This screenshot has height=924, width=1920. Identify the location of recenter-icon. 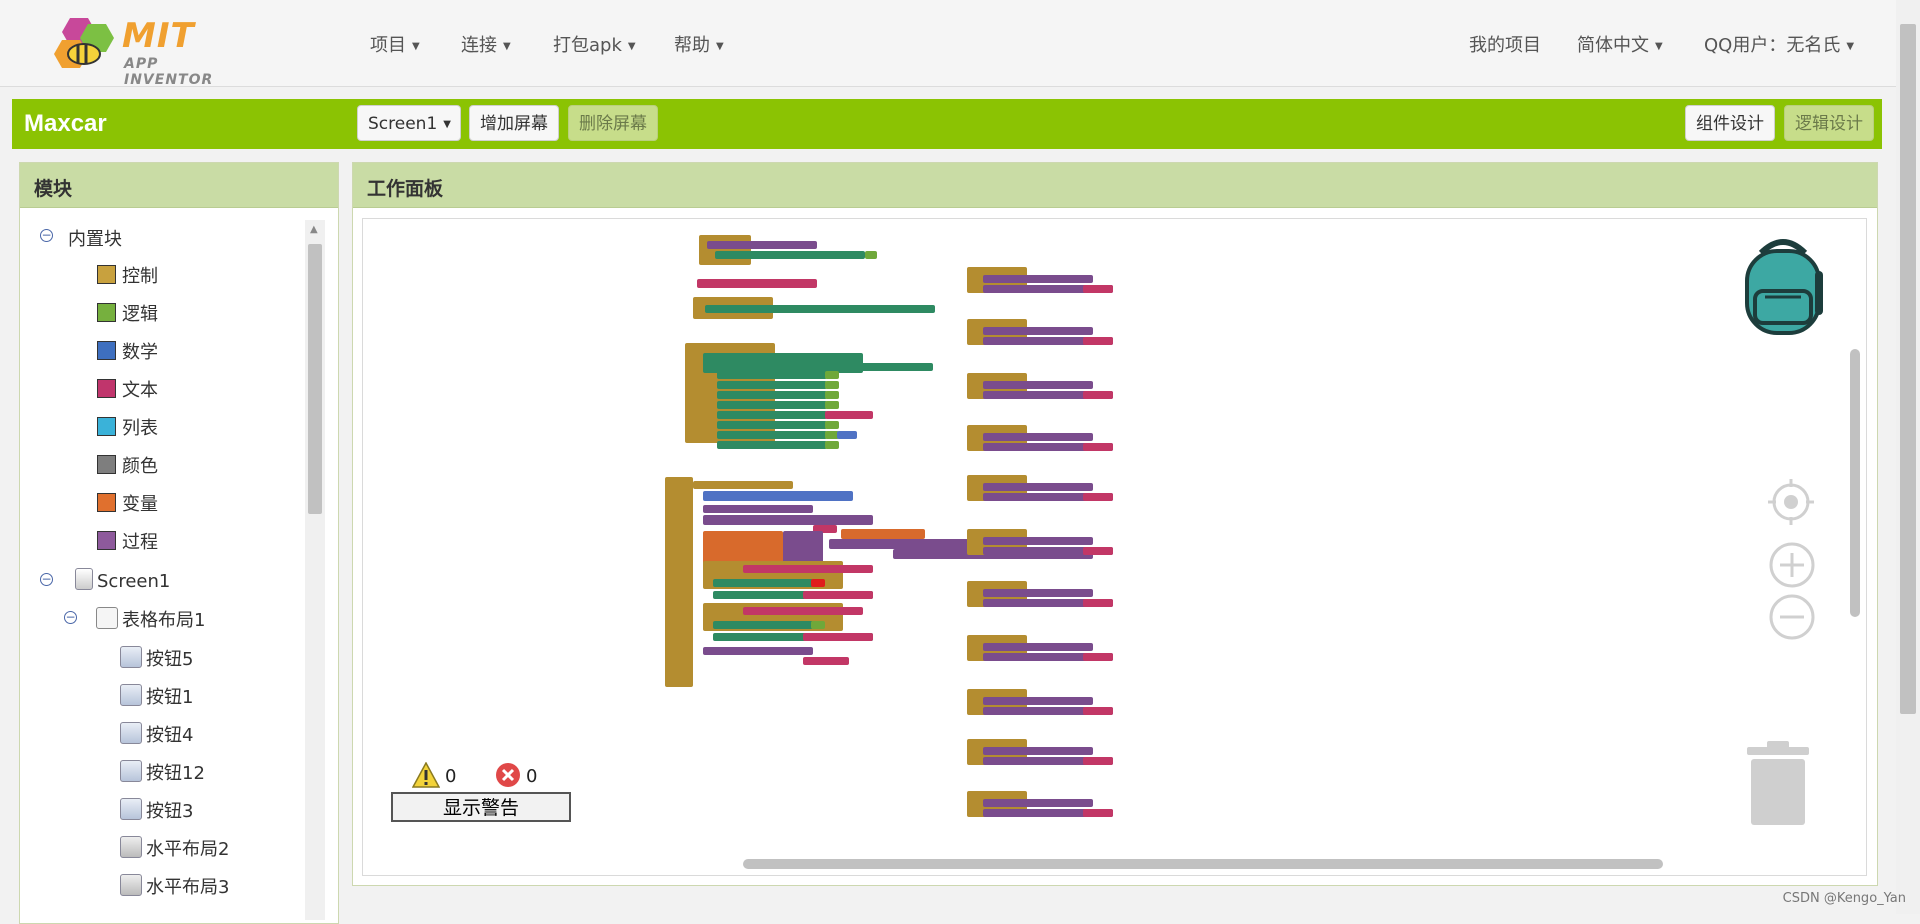
(1791, 502).